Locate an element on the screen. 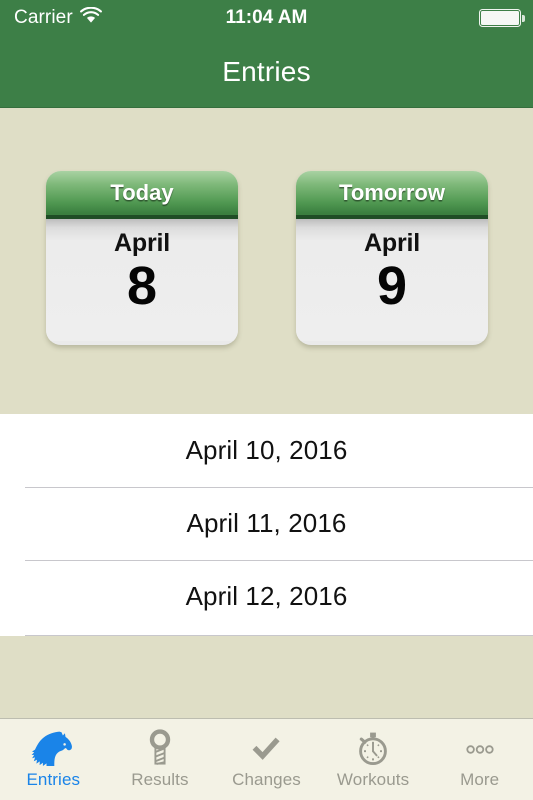 Image resolution: width=533 pixels, height=800 pixels. page-title: Entries is located at coordinates (266, 71).